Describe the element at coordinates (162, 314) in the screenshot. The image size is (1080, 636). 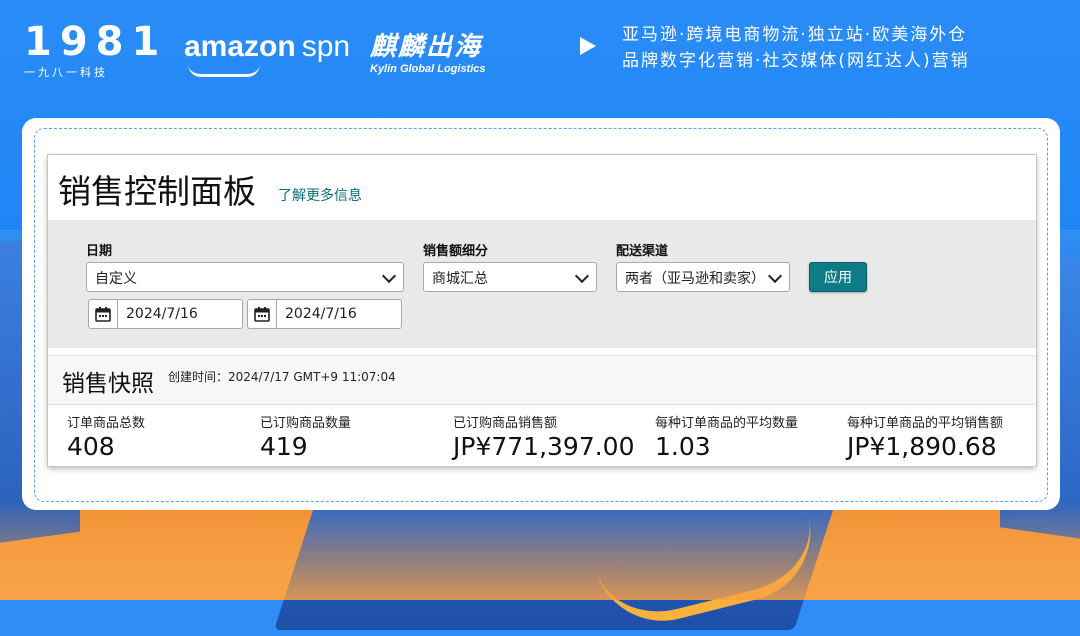
I see `start-date-value: 2024/7/16` at that location.